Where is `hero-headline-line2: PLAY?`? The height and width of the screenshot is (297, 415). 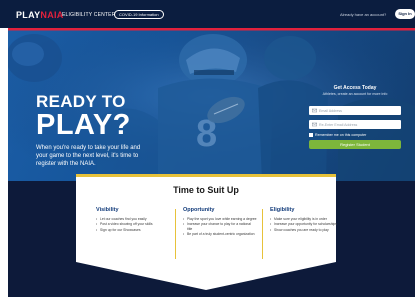
hero-headline-line2: PLAY? is located at coordinates (83, 125).